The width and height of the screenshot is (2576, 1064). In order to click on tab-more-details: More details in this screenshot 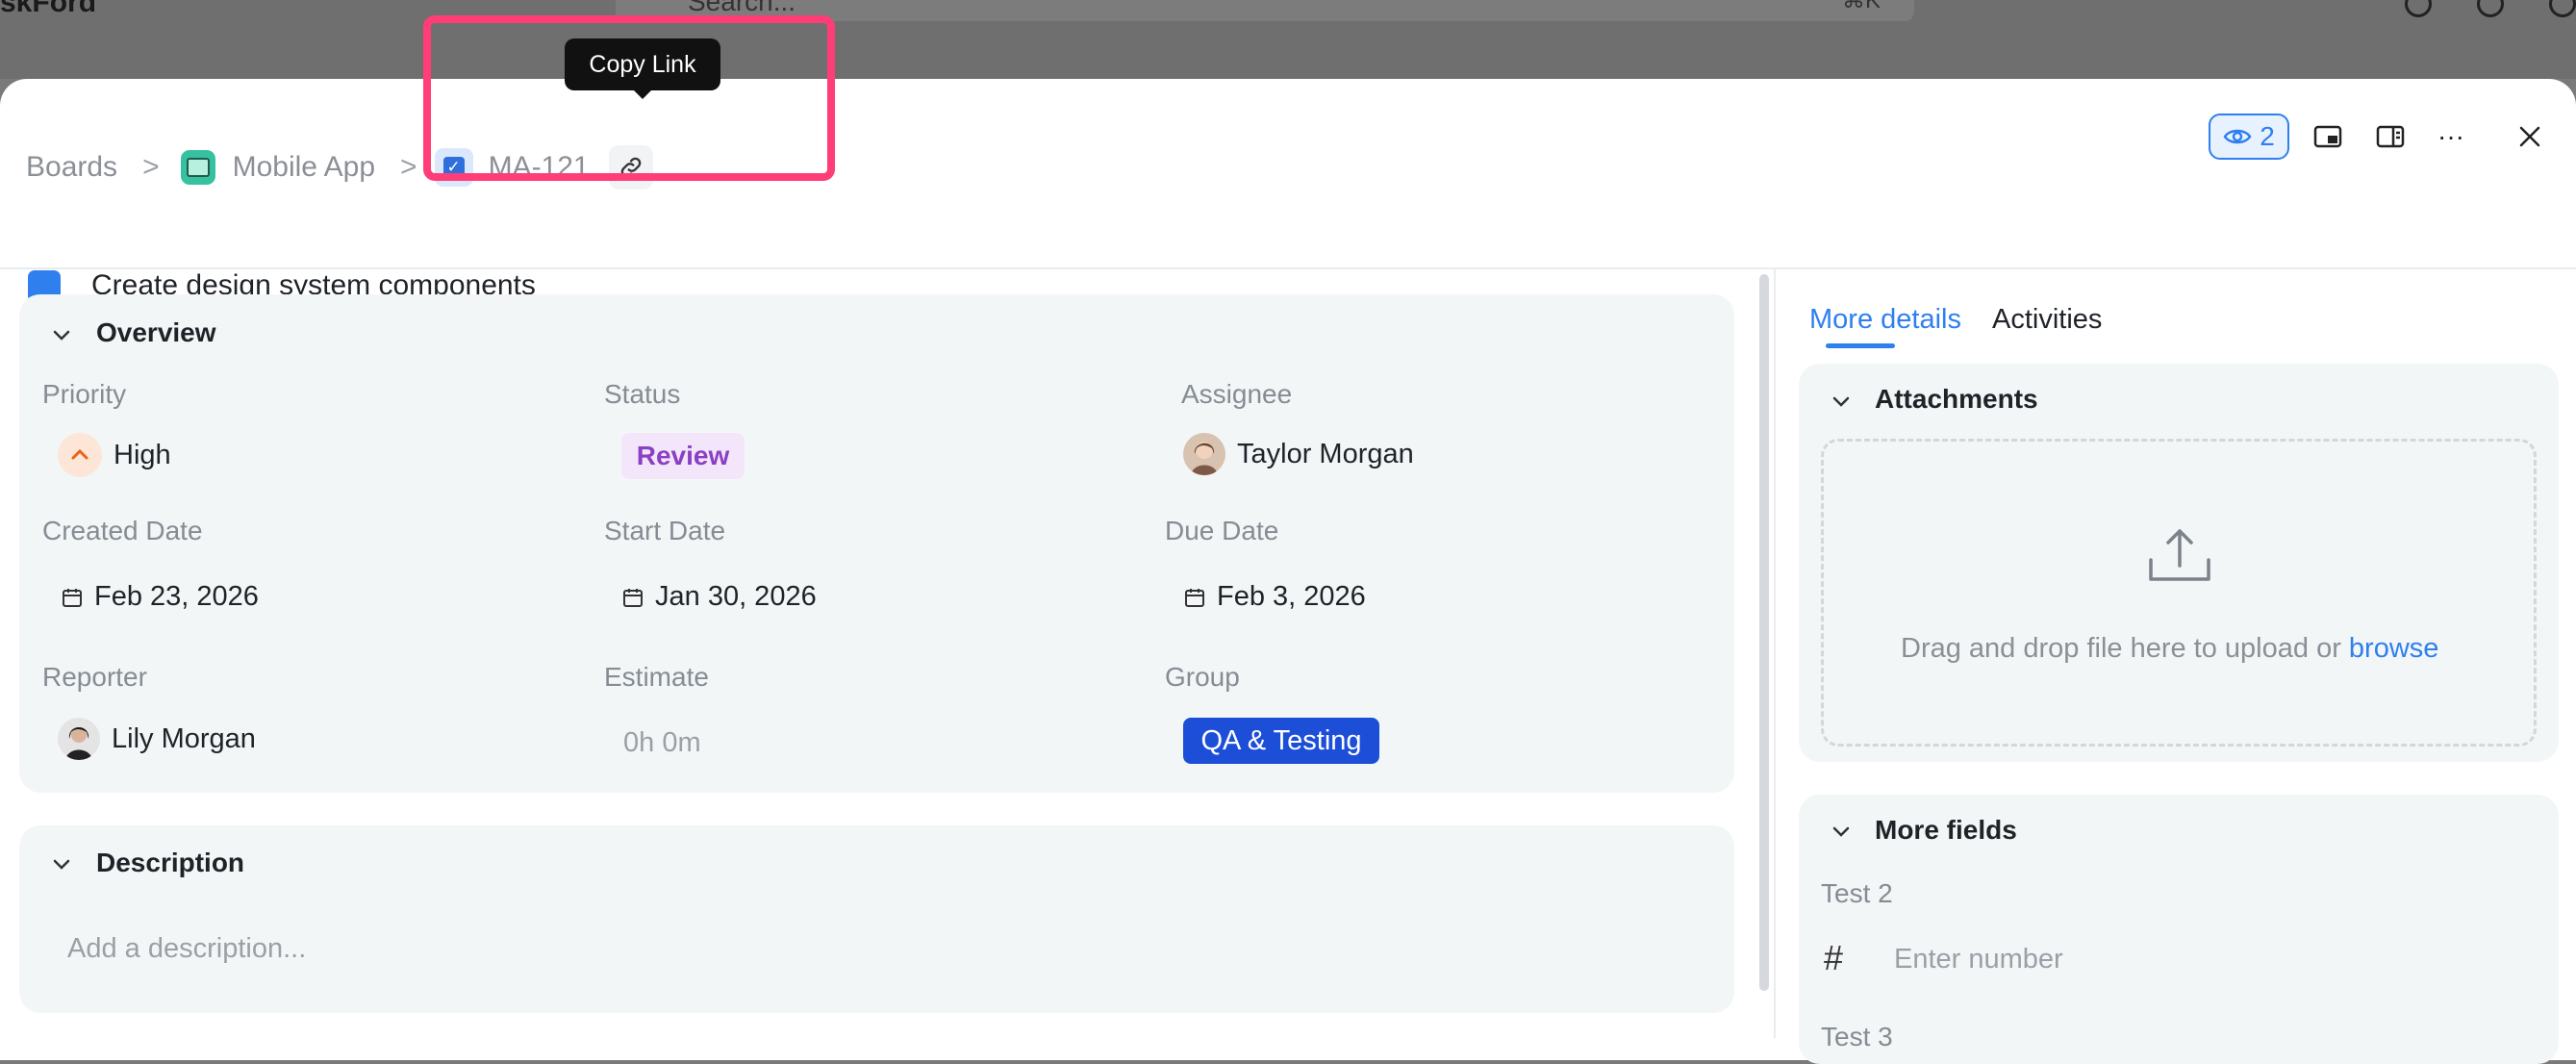, I will do `click(1885, 320)`.